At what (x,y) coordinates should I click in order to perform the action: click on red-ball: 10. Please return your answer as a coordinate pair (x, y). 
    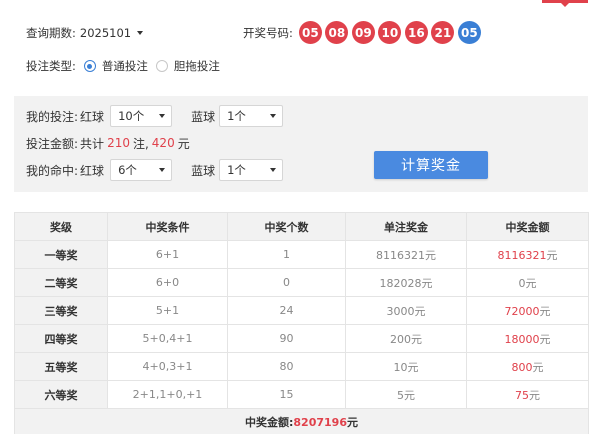
    Looking at the image, I should click on (390, 32).